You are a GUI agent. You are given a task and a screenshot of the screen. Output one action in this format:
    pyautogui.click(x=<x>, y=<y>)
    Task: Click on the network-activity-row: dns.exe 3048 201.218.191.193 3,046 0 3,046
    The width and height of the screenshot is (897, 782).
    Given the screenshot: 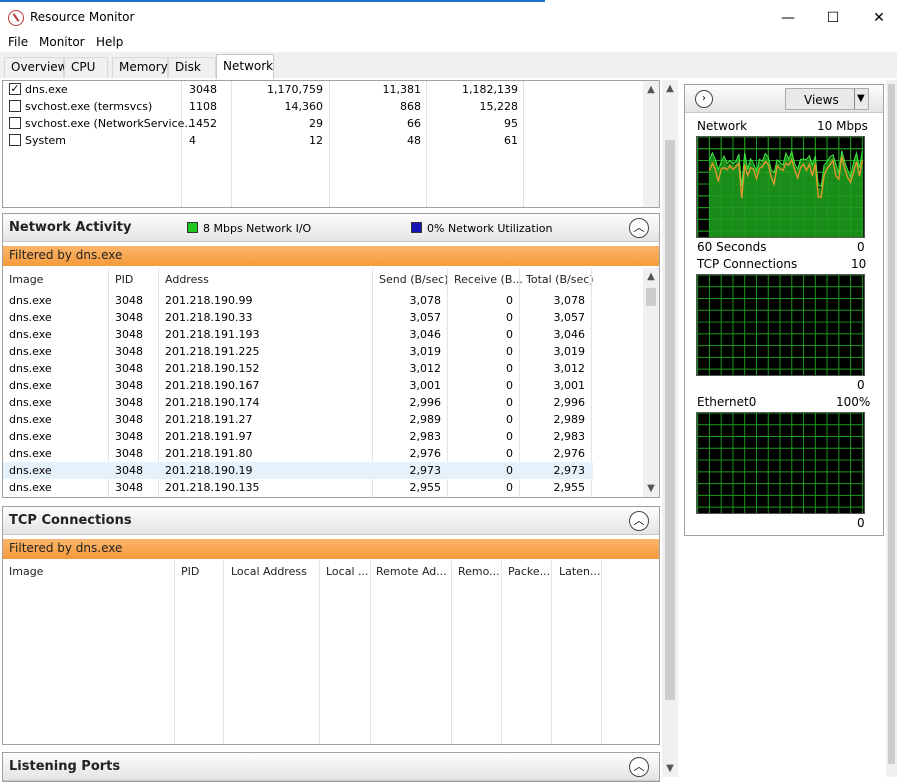 What is the action you would take?
    pyautogui.click(x=298, y=334)
    